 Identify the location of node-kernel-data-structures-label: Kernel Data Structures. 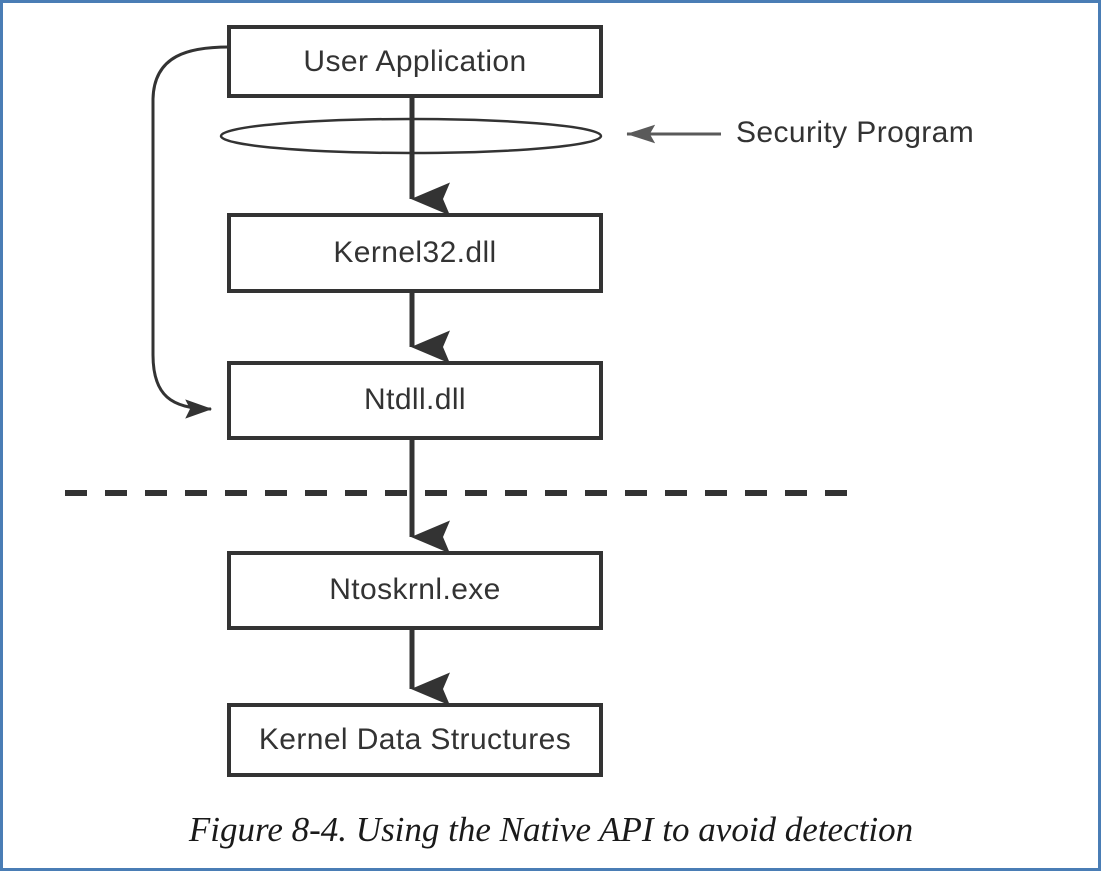
(415, 739).